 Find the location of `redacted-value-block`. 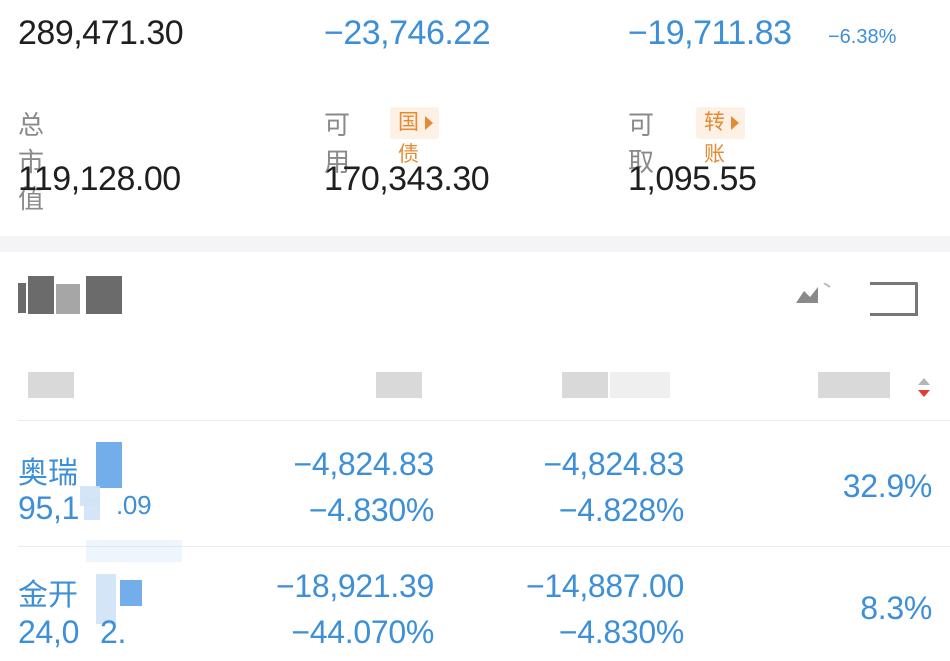

redacted-value-block is located at coordinates (92, 509).